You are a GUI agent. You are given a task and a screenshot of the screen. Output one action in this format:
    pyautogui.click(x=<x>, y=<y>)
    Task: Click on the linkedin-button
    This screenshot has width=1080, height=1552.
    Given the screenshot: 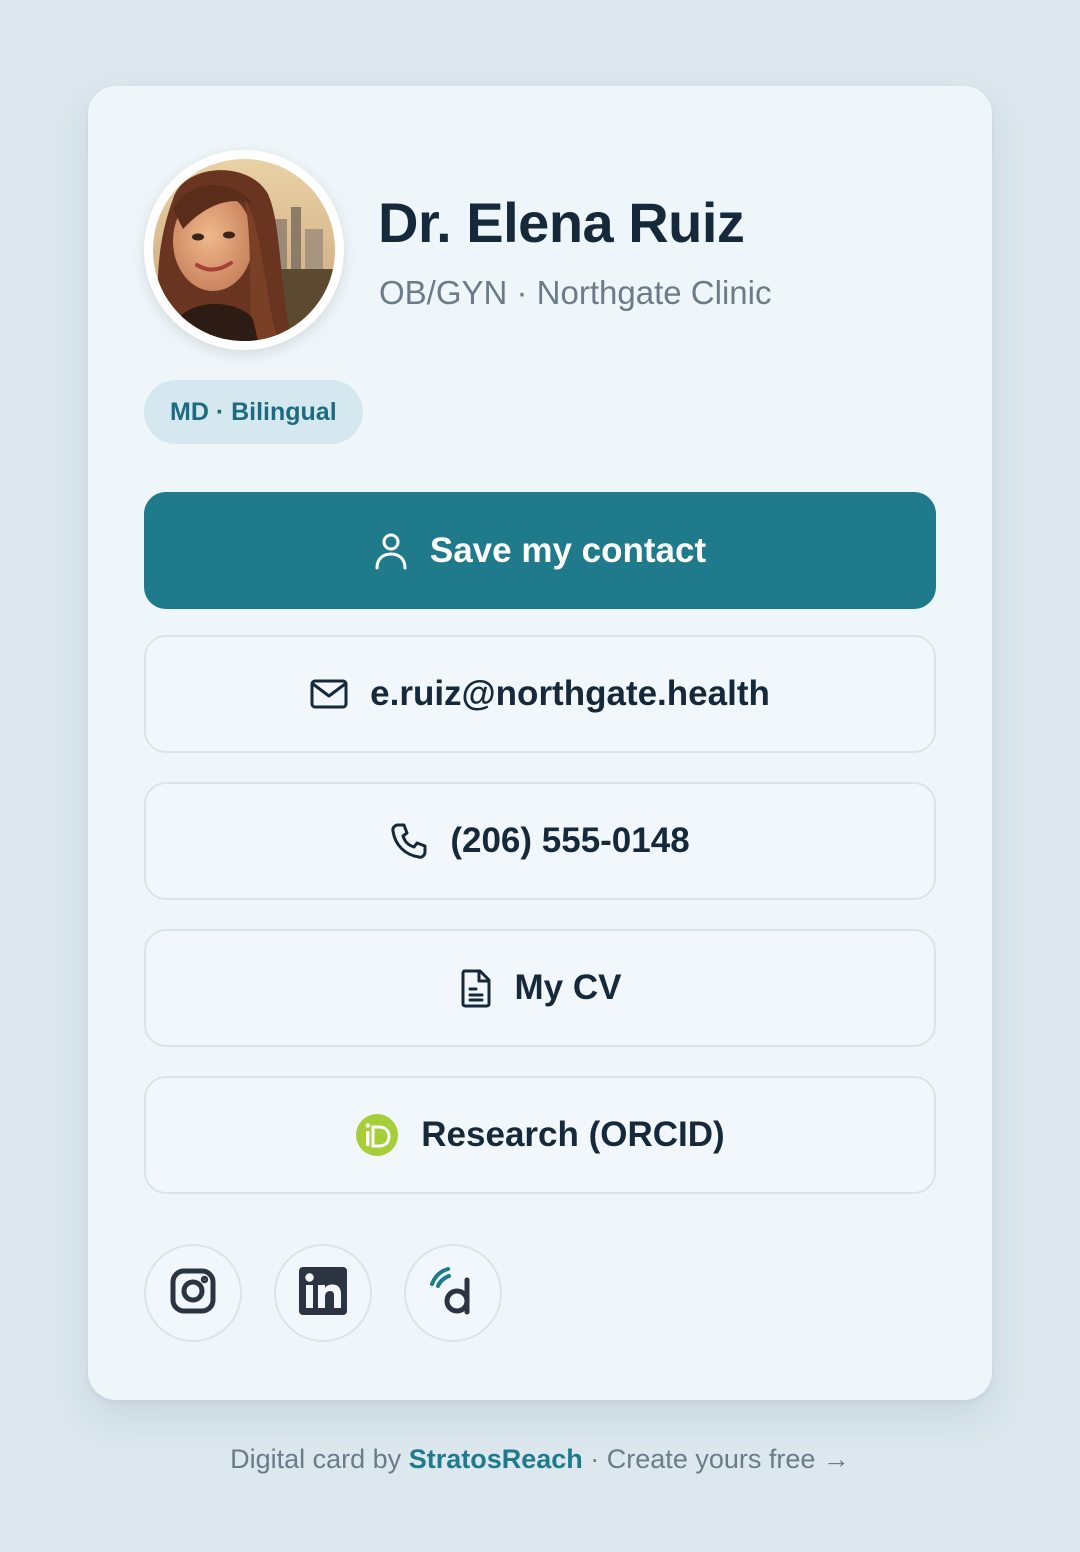 What is the action you would take?
    pyautogui.click(x=323, y=1293)
    